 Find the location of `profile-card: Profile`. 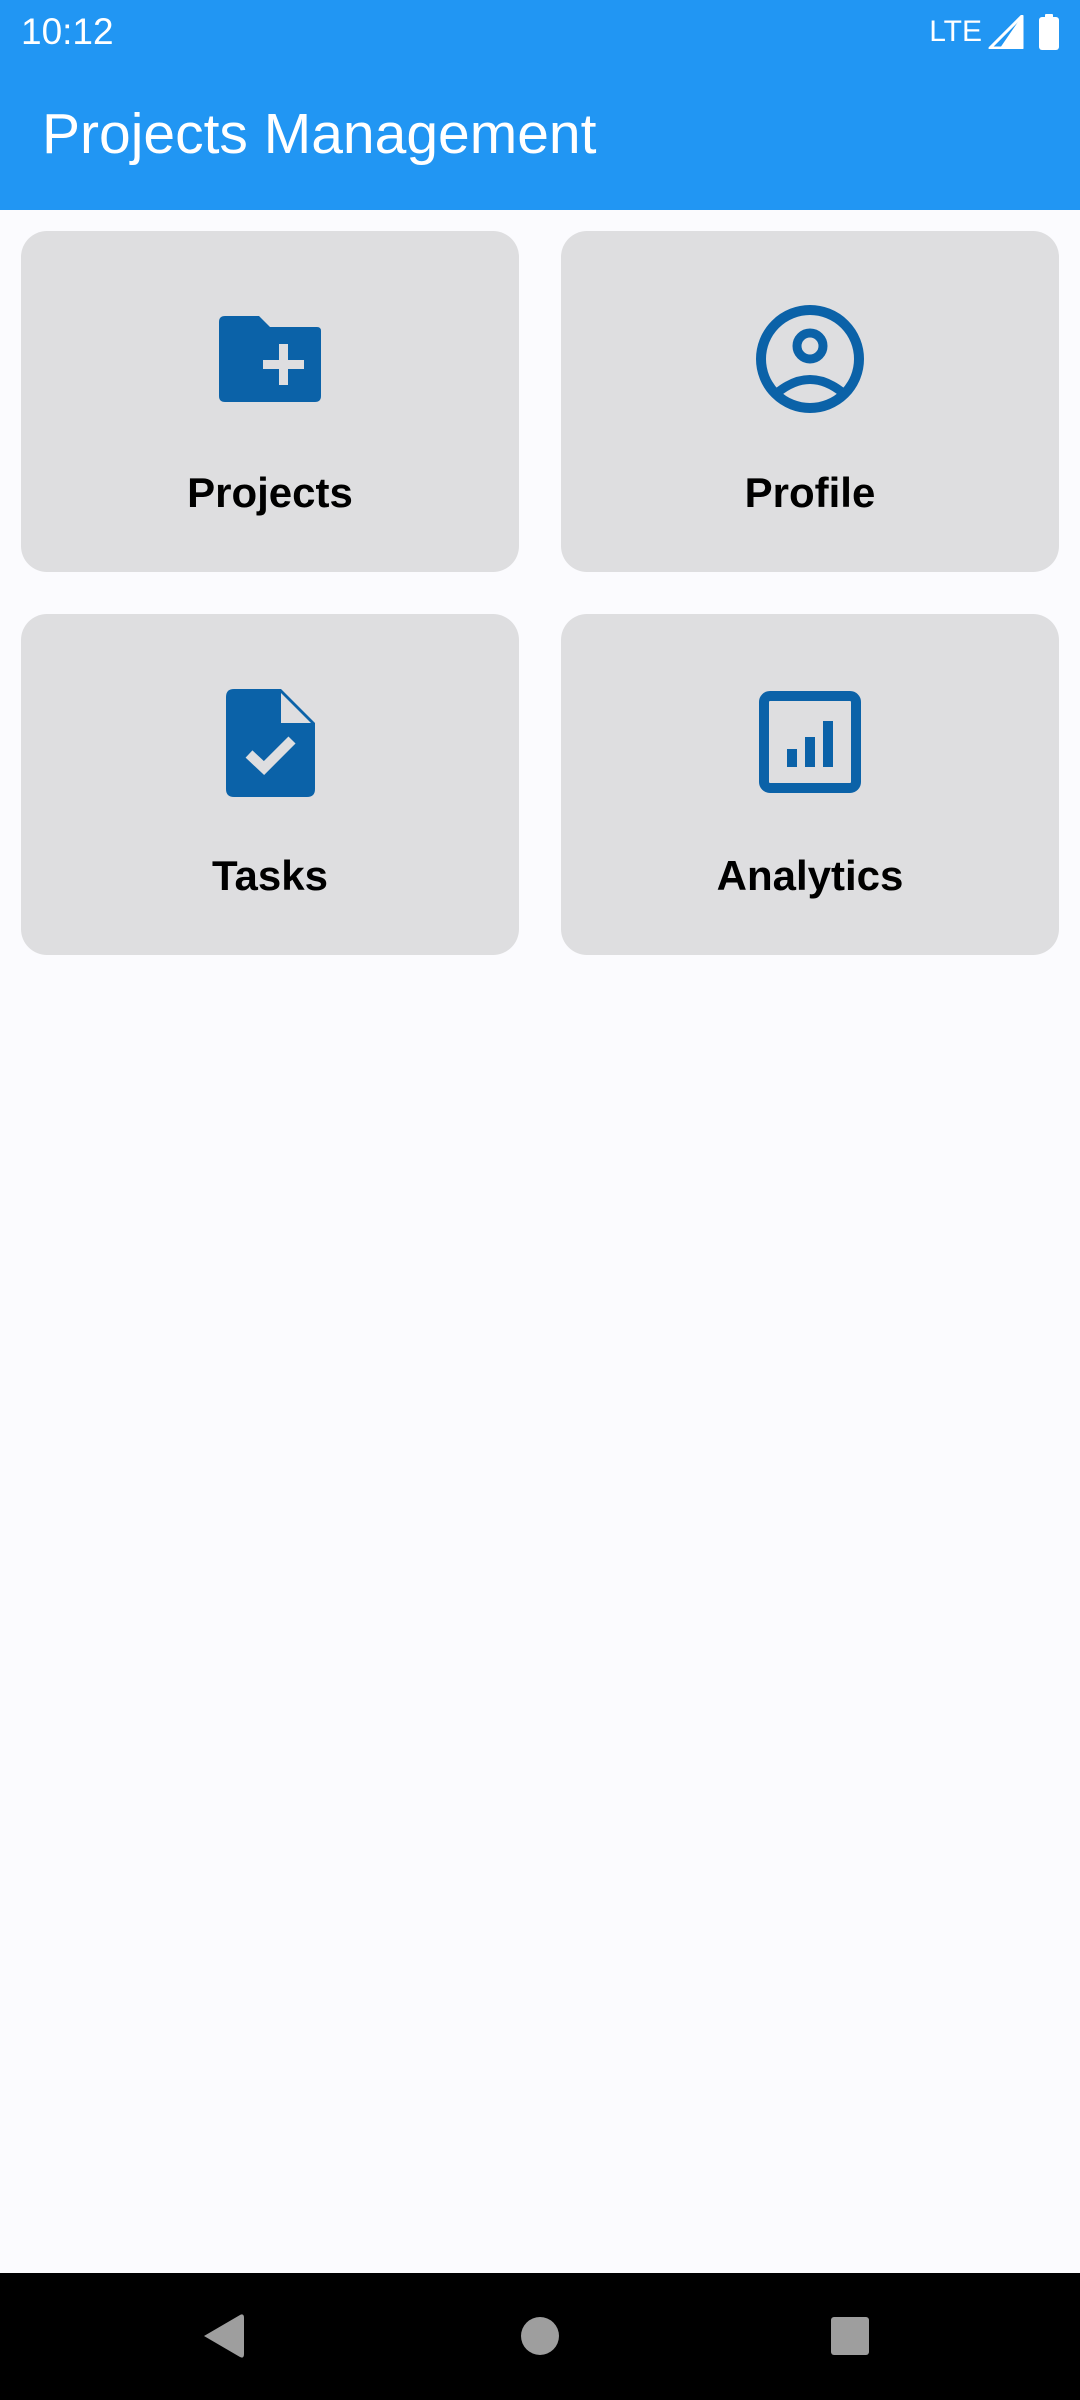

profile-card: Profile is located at coordinates (810, 401).